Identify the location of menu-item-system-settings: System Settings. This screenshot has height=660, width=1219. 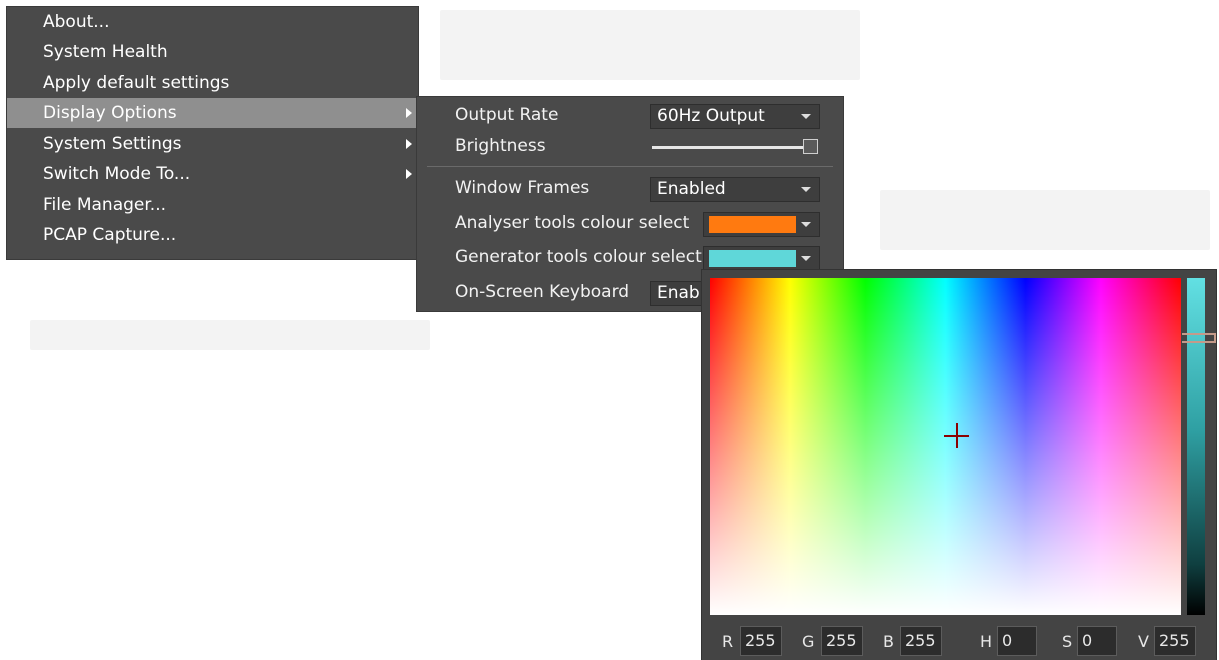
(212, 144).